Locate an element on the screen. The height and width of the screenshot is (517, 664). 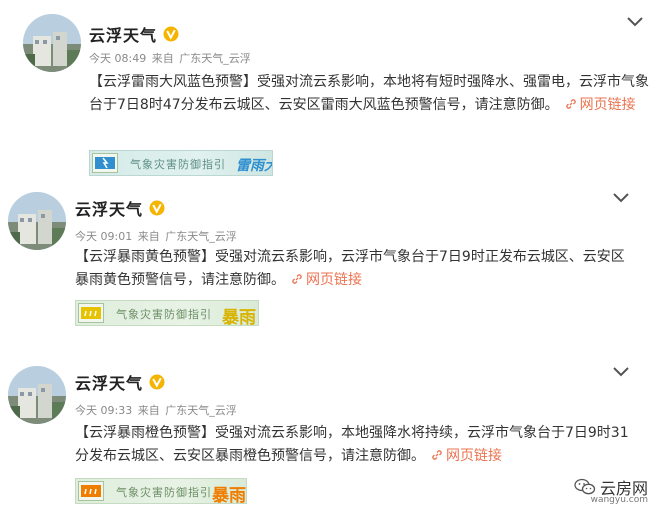
warning-banner-image: 气象灾害防御指引 雷雨大风 is located at coordinates (181, 163).